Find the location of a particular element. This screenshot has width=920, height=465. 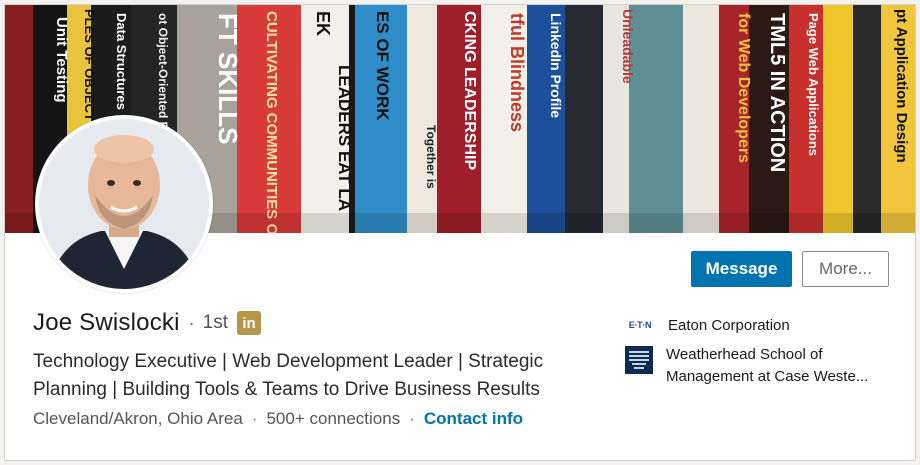

book-spine-text: Unleadable is located at coordinates (628, 46).